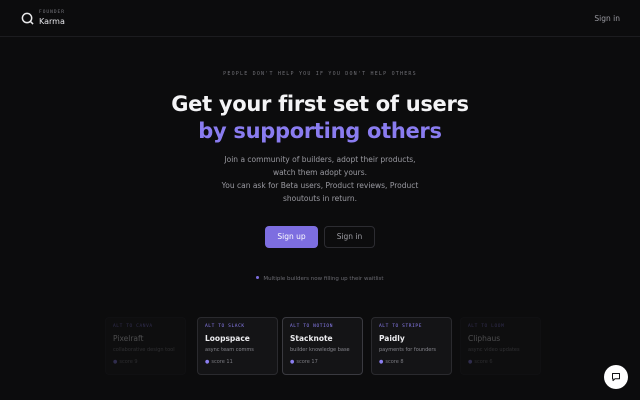 The width and height of the screenshot is (640, 400). I want to click on card-product-name: Cliphaus, so click(484, 338).